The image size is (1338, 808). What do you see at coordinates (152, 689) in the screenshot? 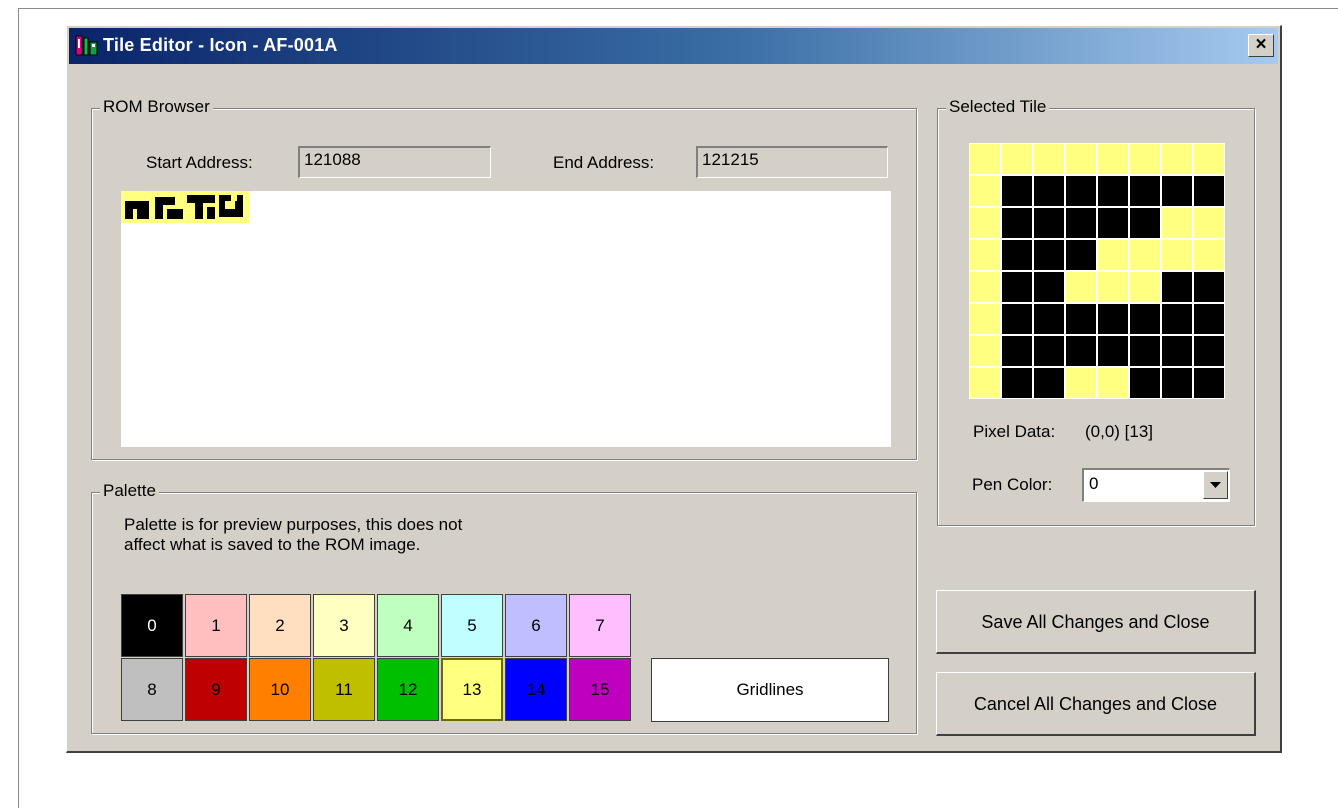
I see `palette-color-8: 8` at bounding box center [152, 689].